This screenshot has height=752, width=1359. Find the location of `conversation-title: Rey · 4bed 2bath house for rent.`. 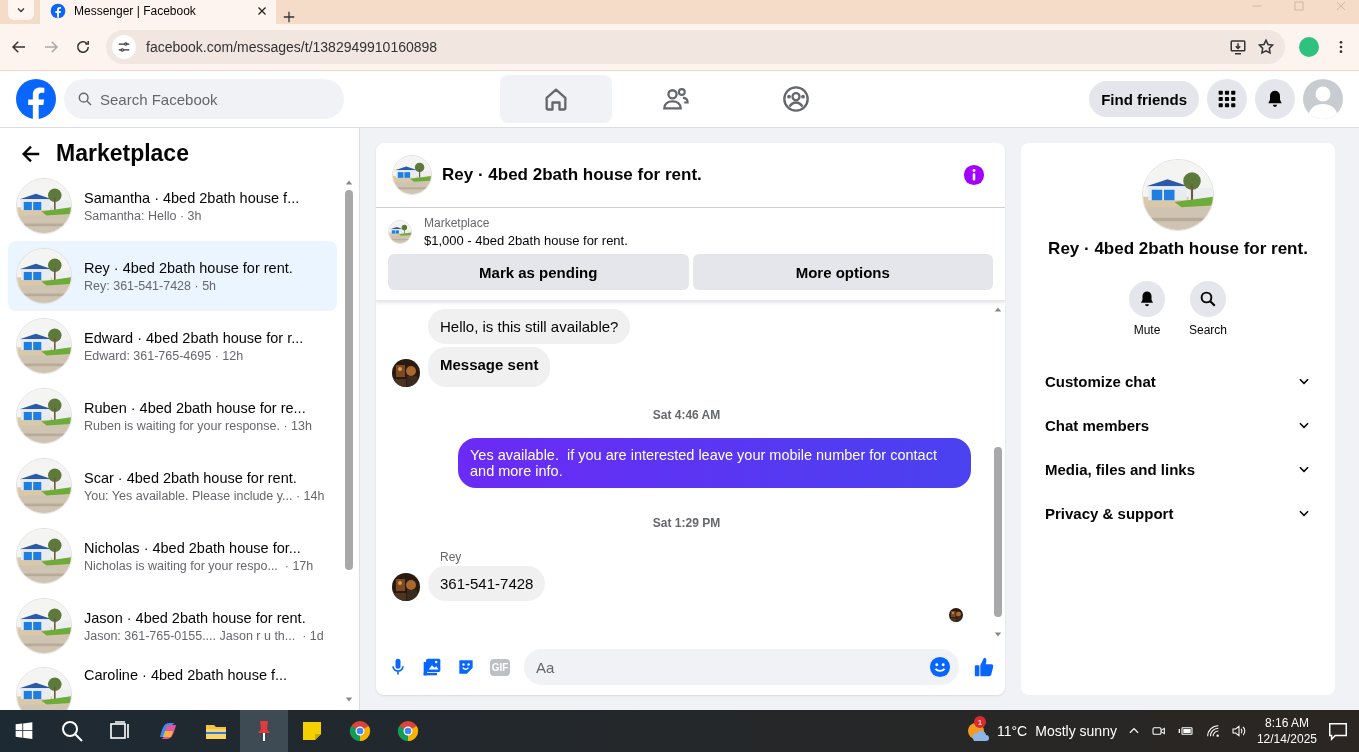

conversation-title: Rey · 4bed 2bath house for rent. is located at coordinates (188, 267).